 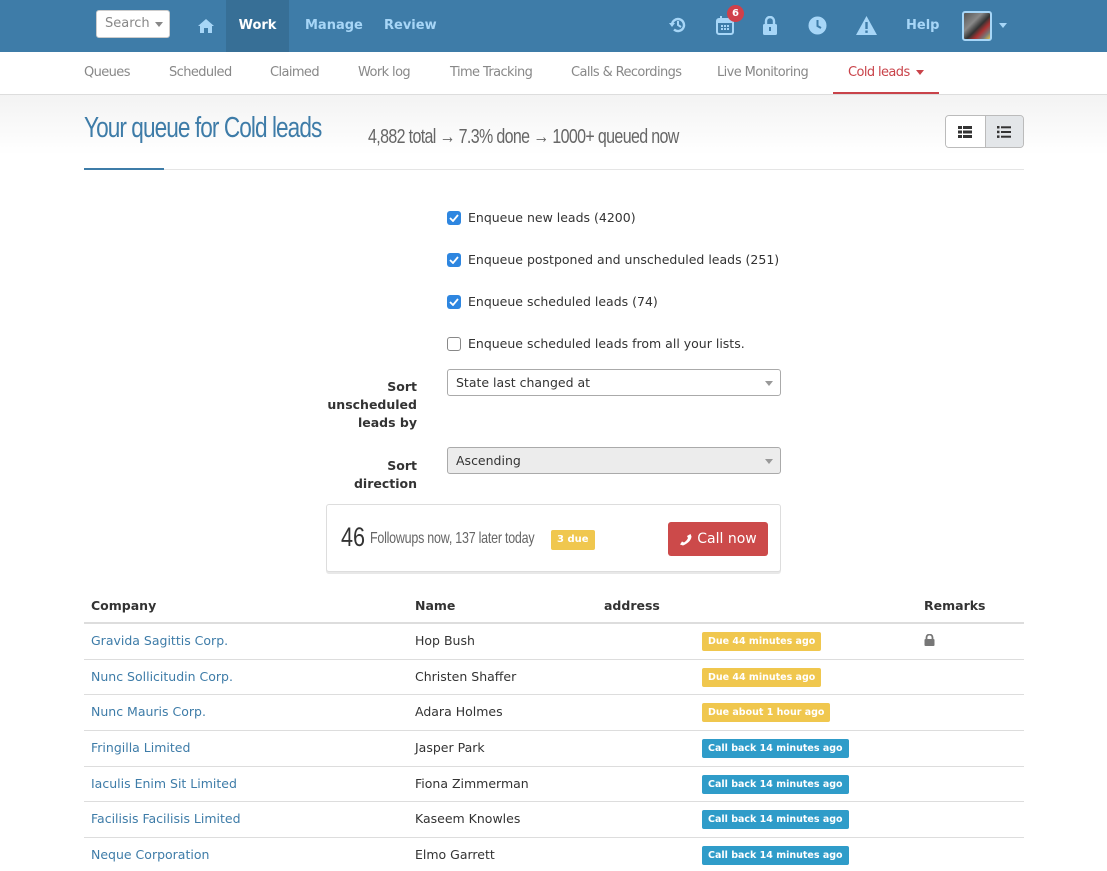 I want to click on page-title: Your queue for Cold leads, so click(x=236, y=128).